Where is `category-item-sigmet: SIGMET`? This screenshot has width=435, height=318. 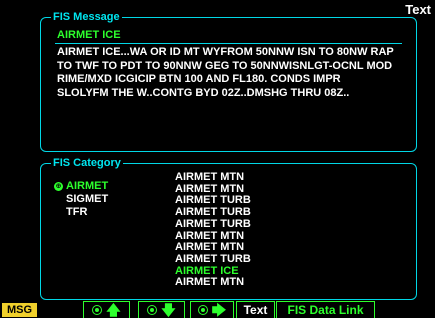
category-item-sigmet: SIGMET is located at coordinates (81, 199).